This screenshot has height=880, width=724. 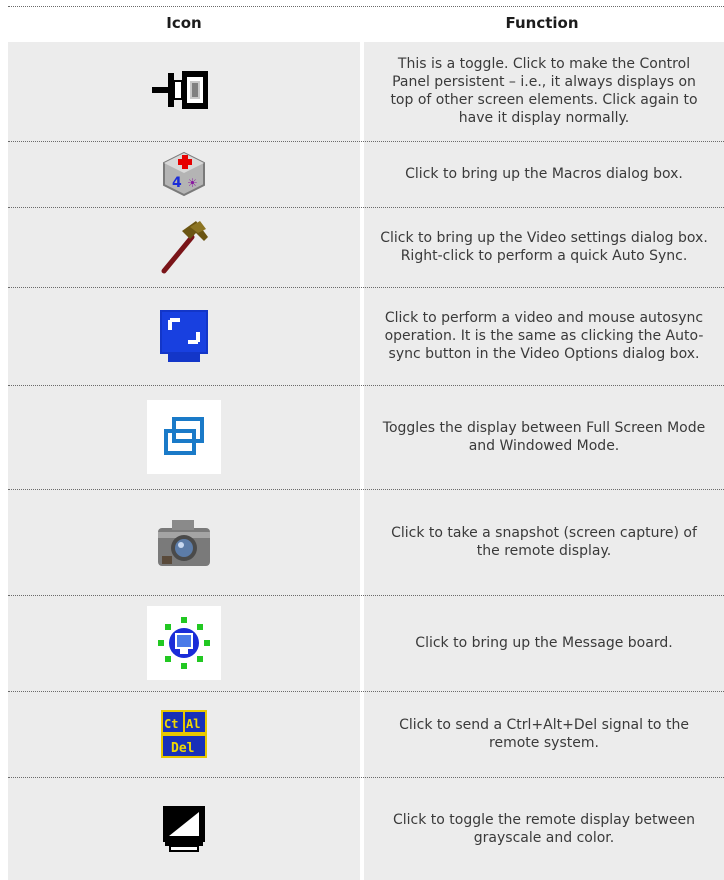 I want to click on fullscreen-toggle-icon, so click(x=184, y=437).